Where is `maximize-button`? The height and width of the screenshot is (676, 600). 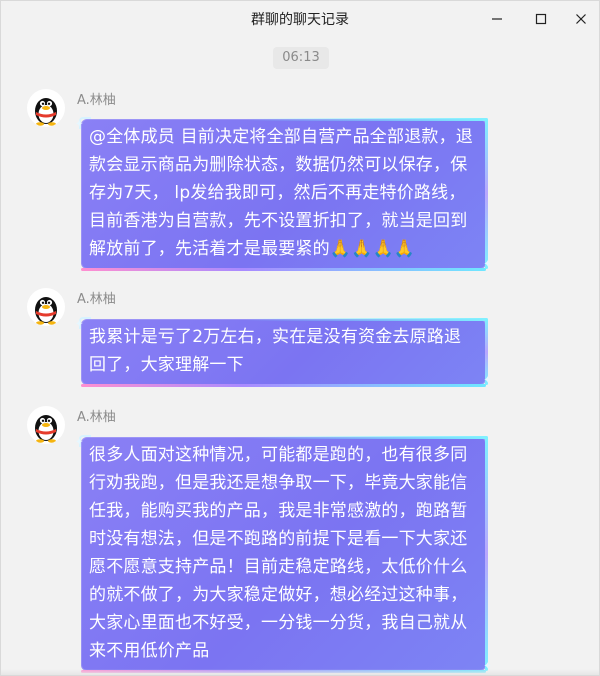
maximize-button is located at coordinates (541, 19).